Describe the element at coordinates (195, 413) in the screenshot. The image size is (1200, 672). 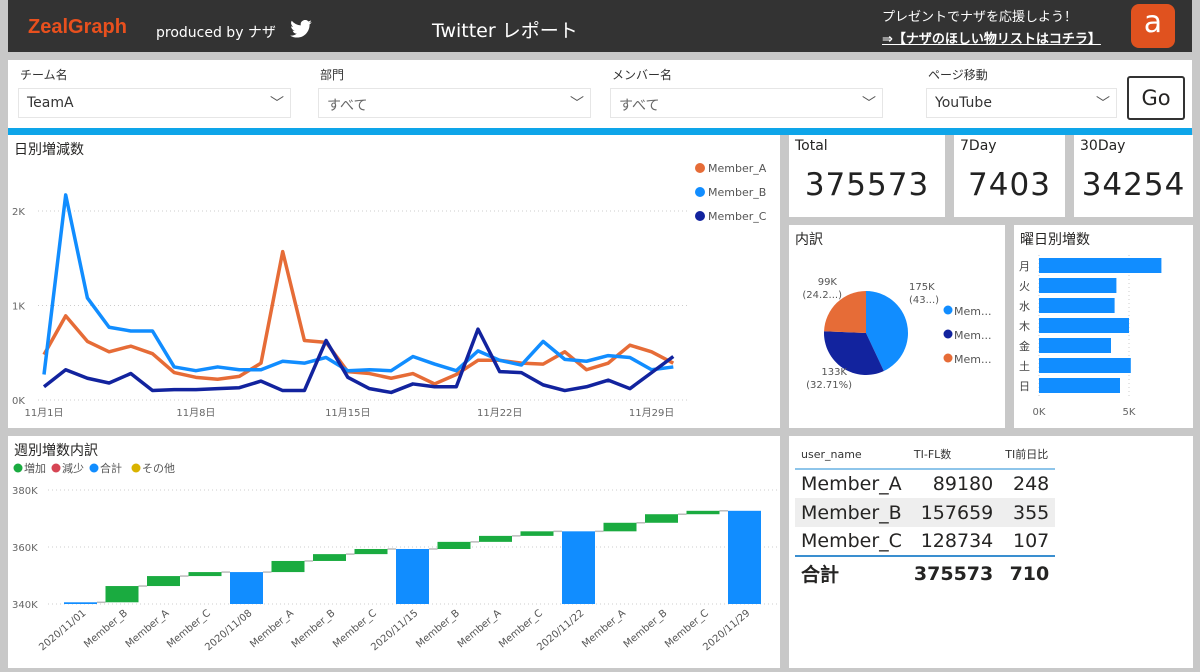
I see `x-tick-label: 11月8日` at that location.